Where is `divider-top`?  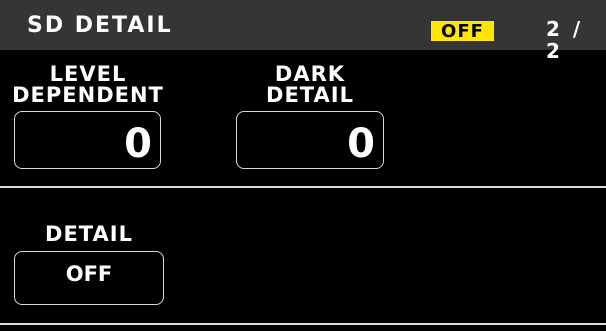 divider-top is located at coordinates (303, 187).